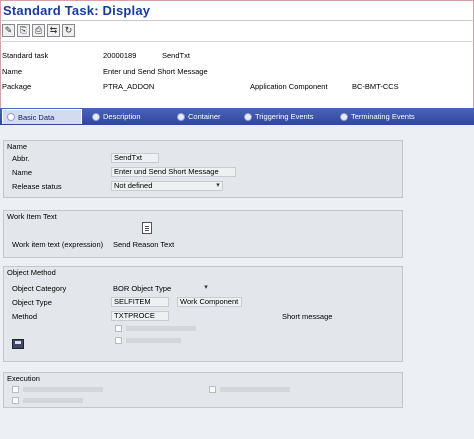 Image resolution: width=474 pixels, height=439 pixels. Describe the element at coordinates (25, 316) in the screenshot. I see `method-label: Method` at that location.